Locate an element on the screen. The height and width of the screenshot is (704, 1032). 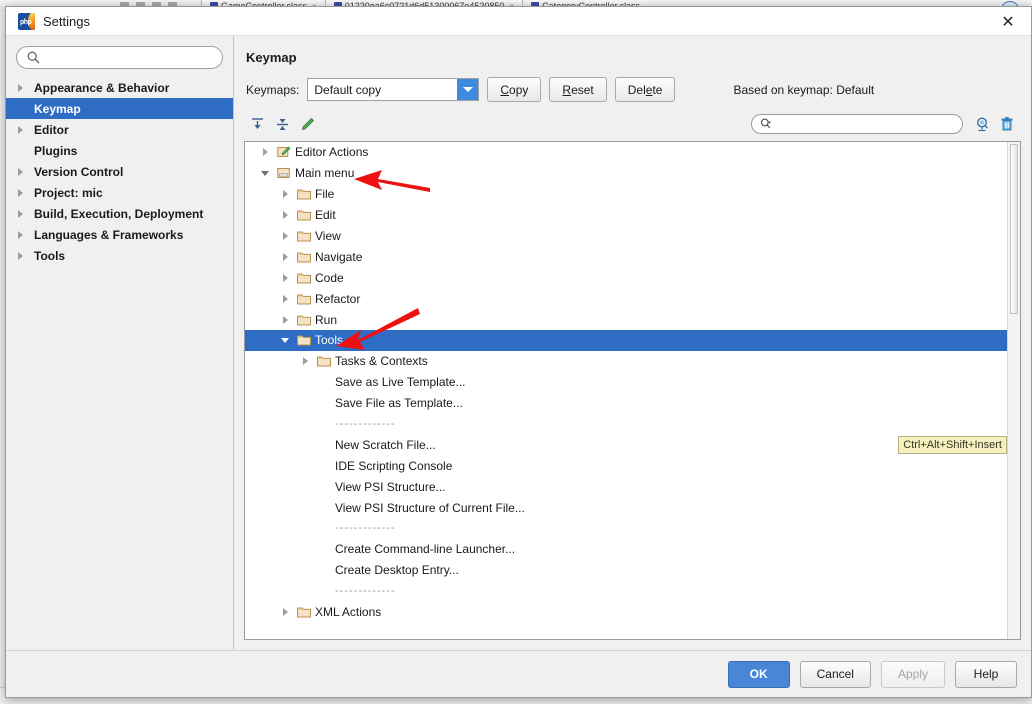
sidebar-item-plugins: Plugins is located at coordinates (119, 150).